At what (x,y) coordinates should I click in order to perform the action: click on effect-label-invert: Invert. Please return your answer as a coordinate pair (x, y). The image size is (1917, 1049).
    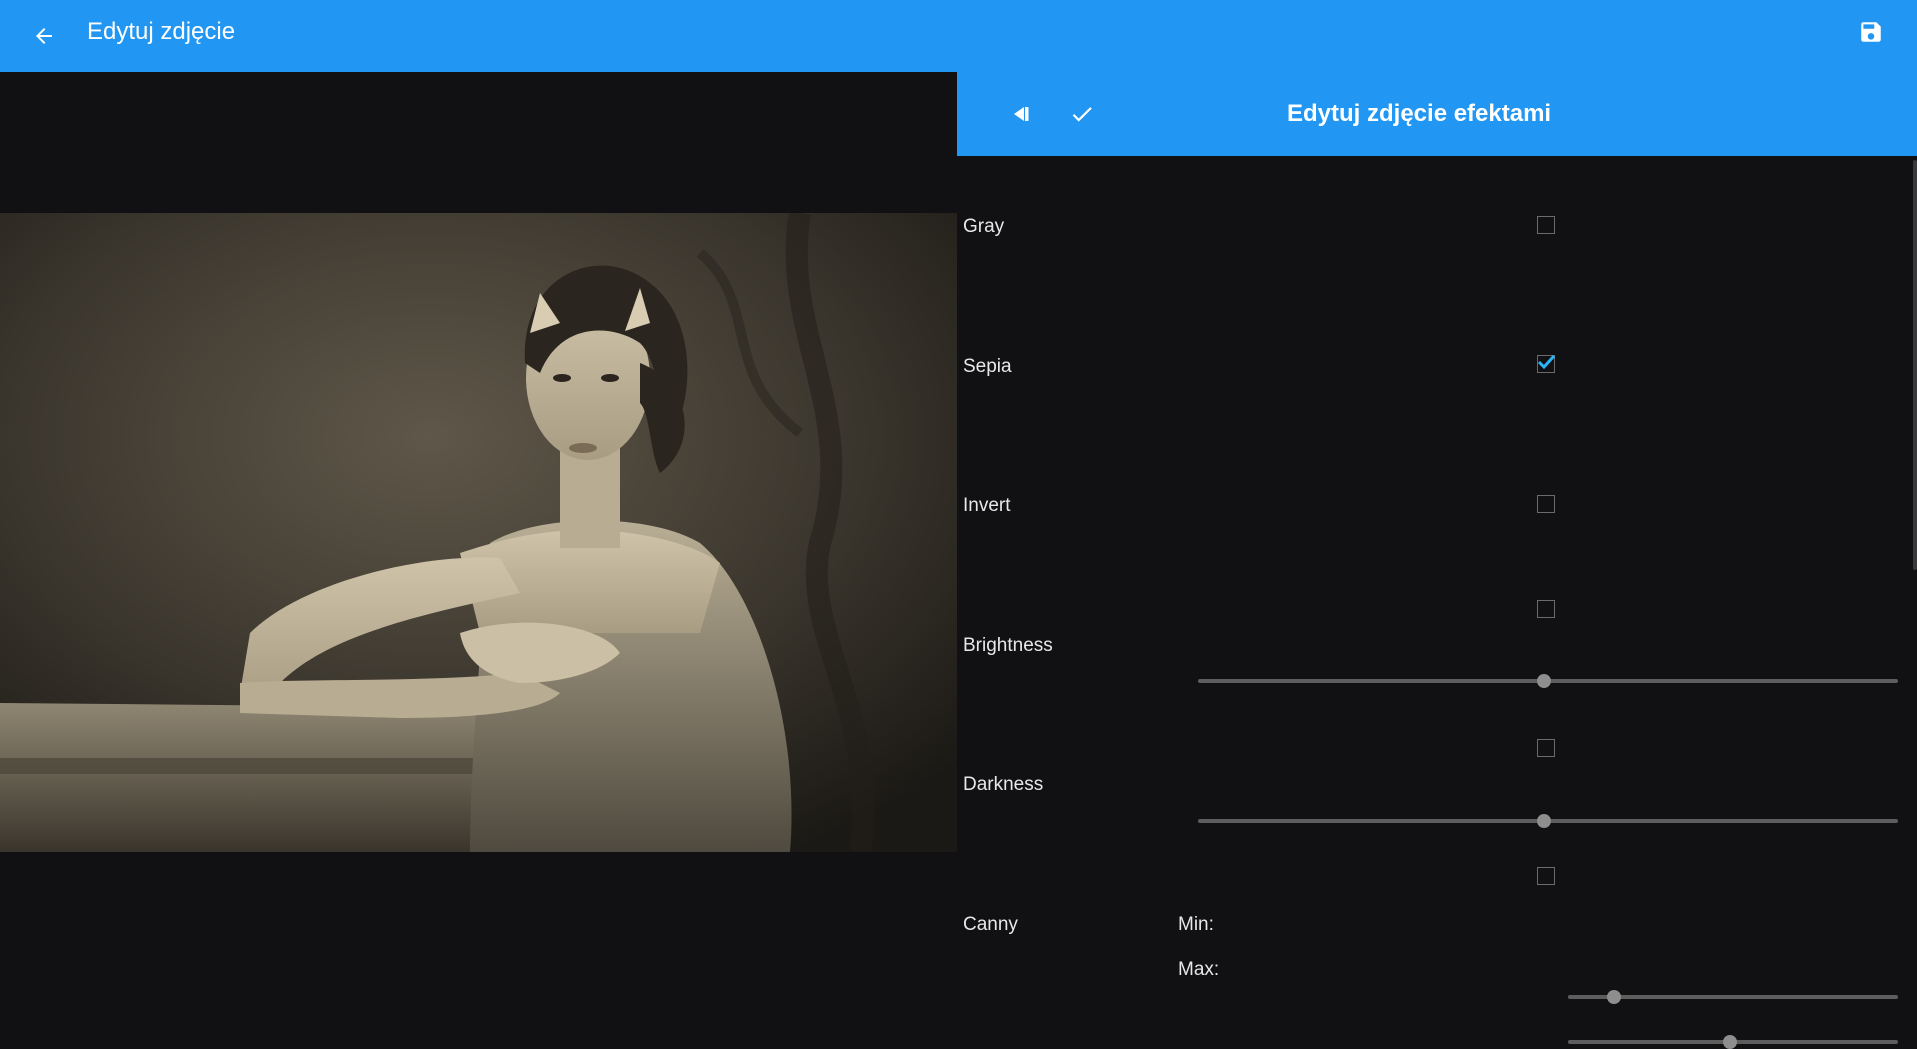
    Looking at the image, I should click on (987, 505).